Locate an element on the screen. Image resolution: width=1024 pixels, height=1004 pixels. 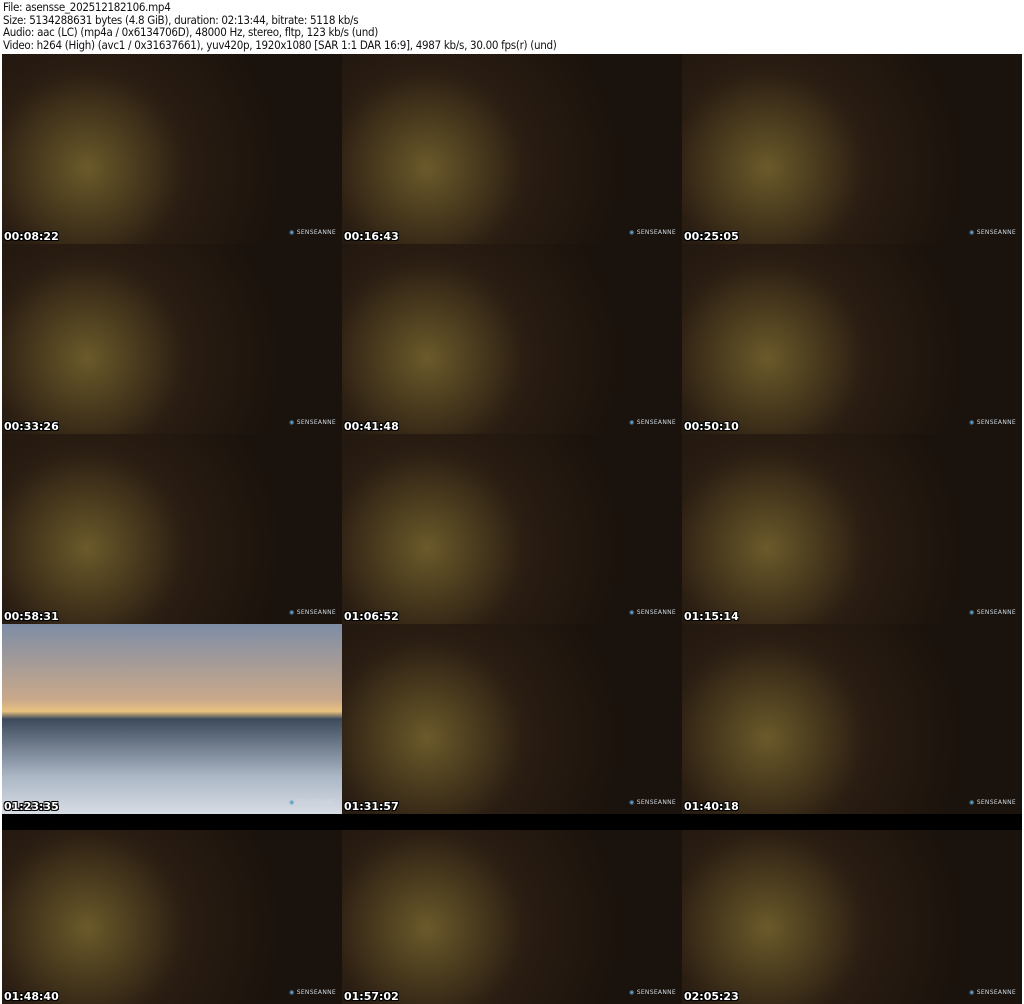
timestamp: 00:08:22 is located at coordinates (31, 236).